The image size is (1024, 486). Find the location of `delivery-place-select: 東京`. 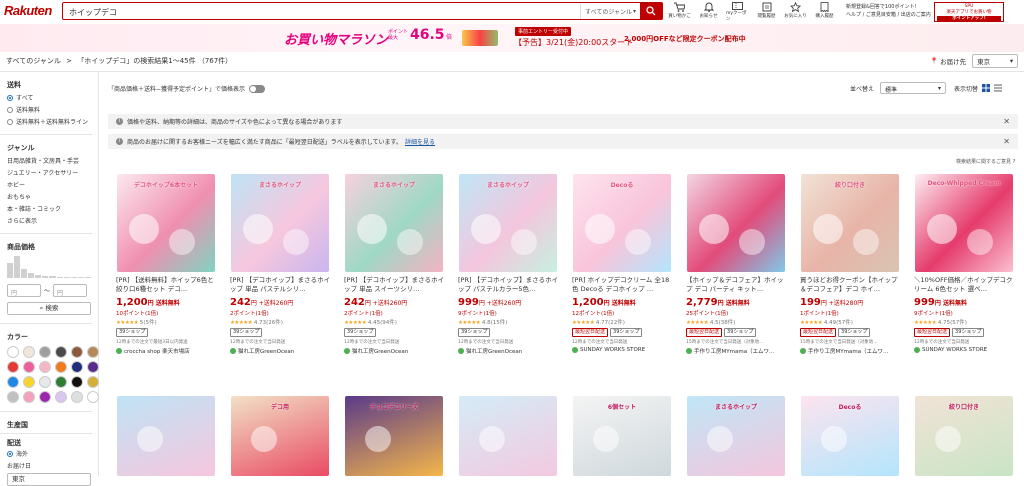

delivery-place-select: 東京 is located at coordinates (49, 479).